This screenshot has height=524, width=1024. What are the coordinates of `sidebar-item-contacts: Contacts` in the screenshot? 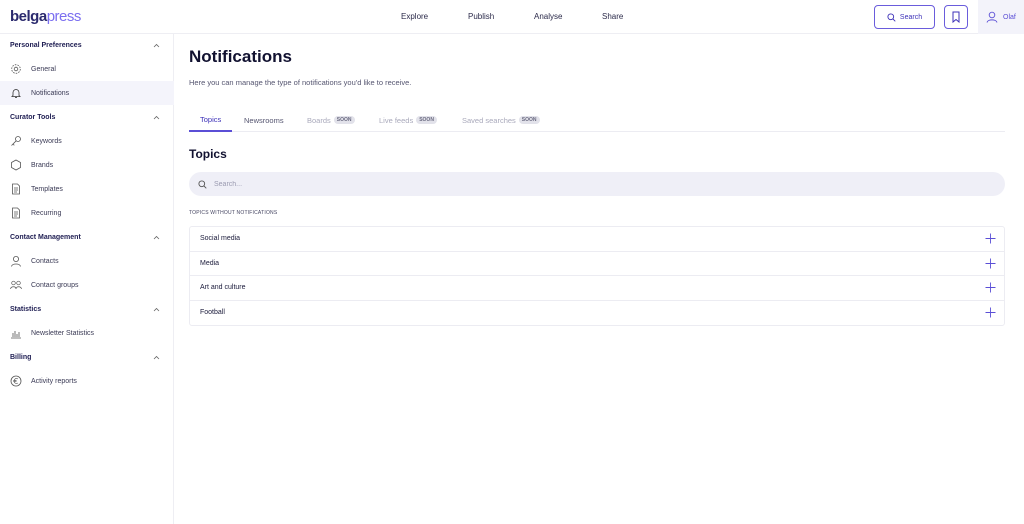 It's located at (87, 261).